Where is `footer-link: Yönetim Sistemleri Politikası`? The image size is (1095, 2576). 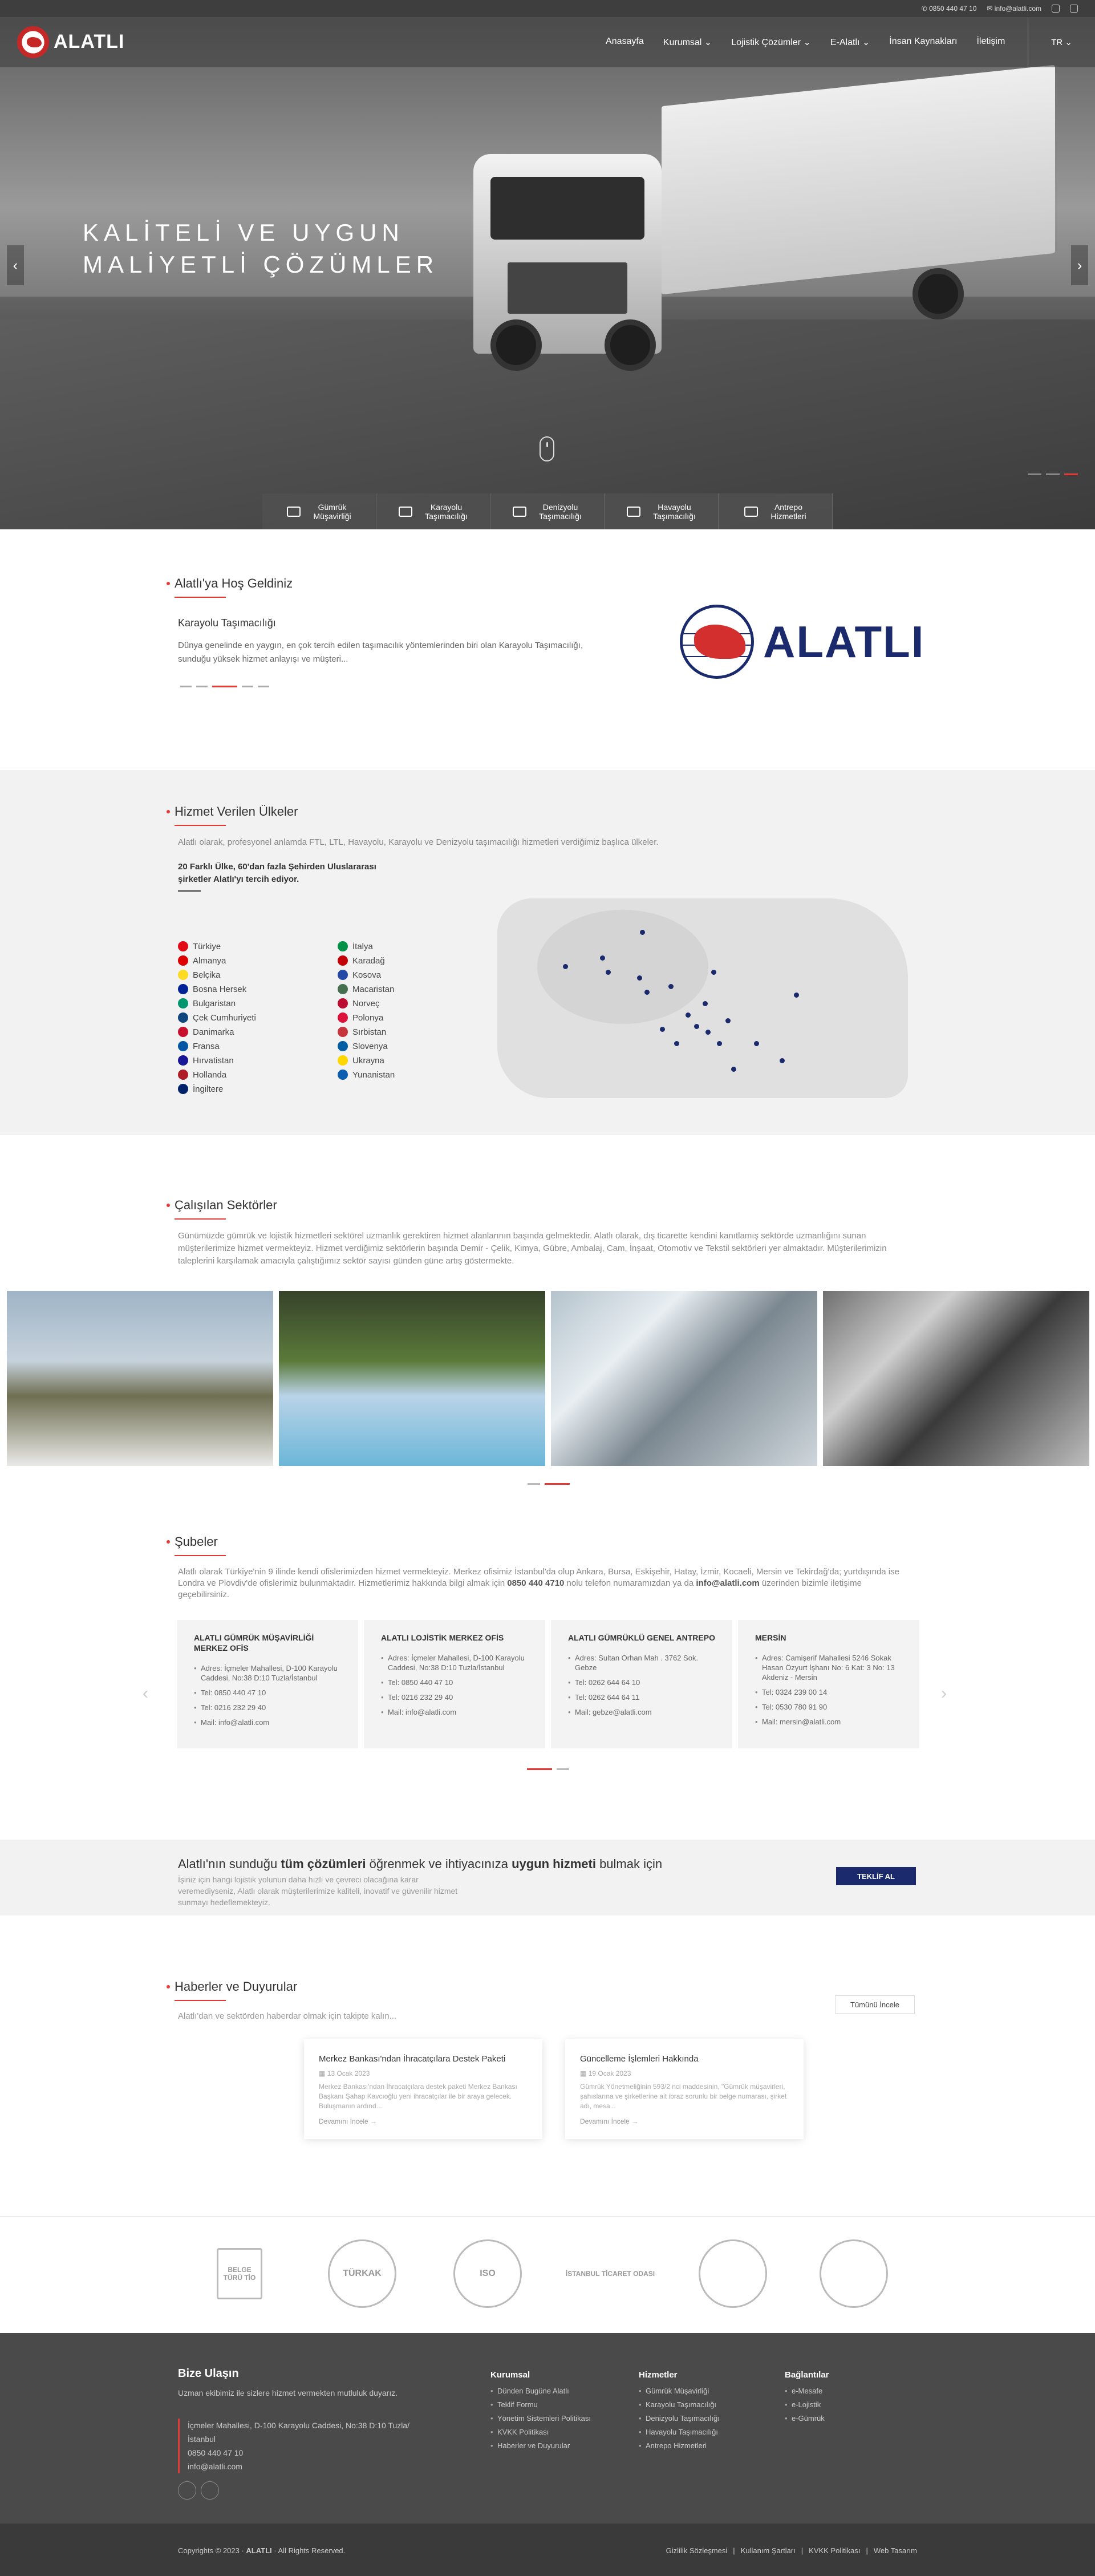
footer-link: Yönetim Sistemleri Politikası is located at coordinates (540, 2418).